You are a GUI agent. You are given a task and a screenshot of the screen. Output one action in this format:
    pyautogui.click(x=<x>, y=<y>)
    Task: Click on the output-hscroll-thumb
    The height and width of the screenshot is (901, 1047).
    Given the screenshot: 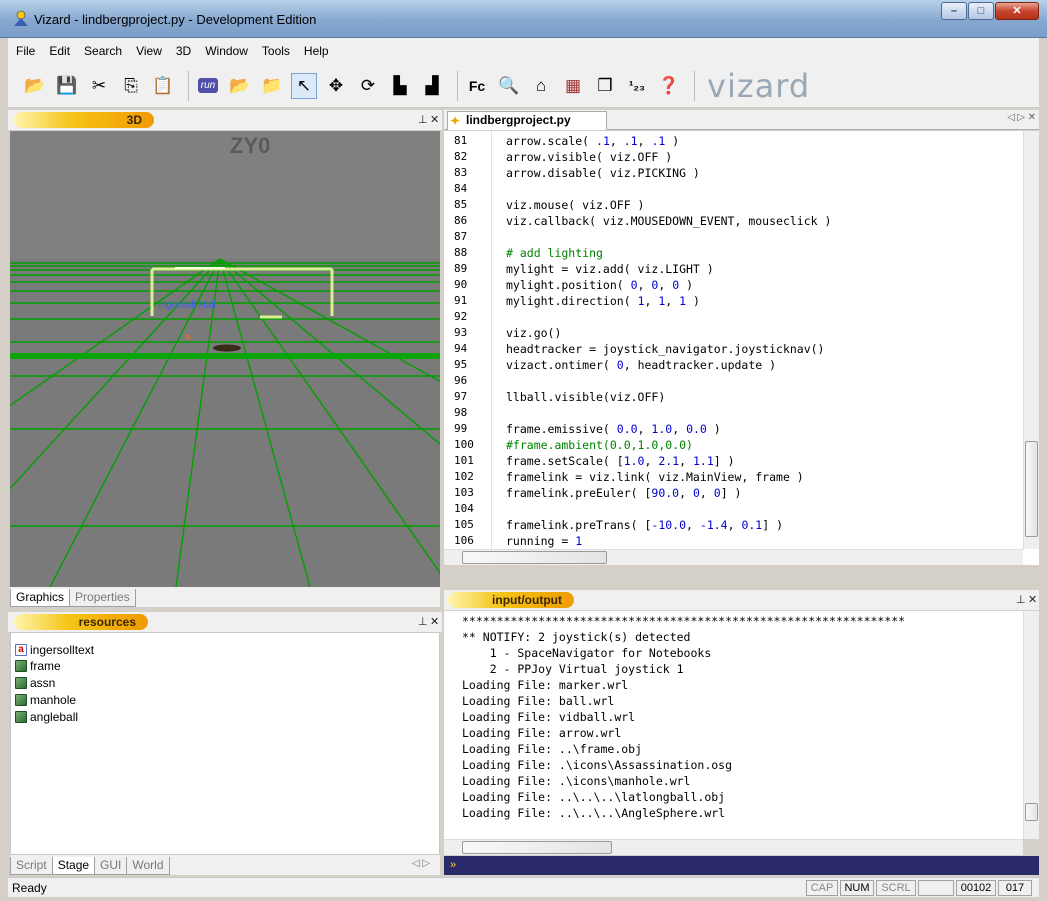 What is the action you would take?
    pyautogui.click(x=537, y=847)
    